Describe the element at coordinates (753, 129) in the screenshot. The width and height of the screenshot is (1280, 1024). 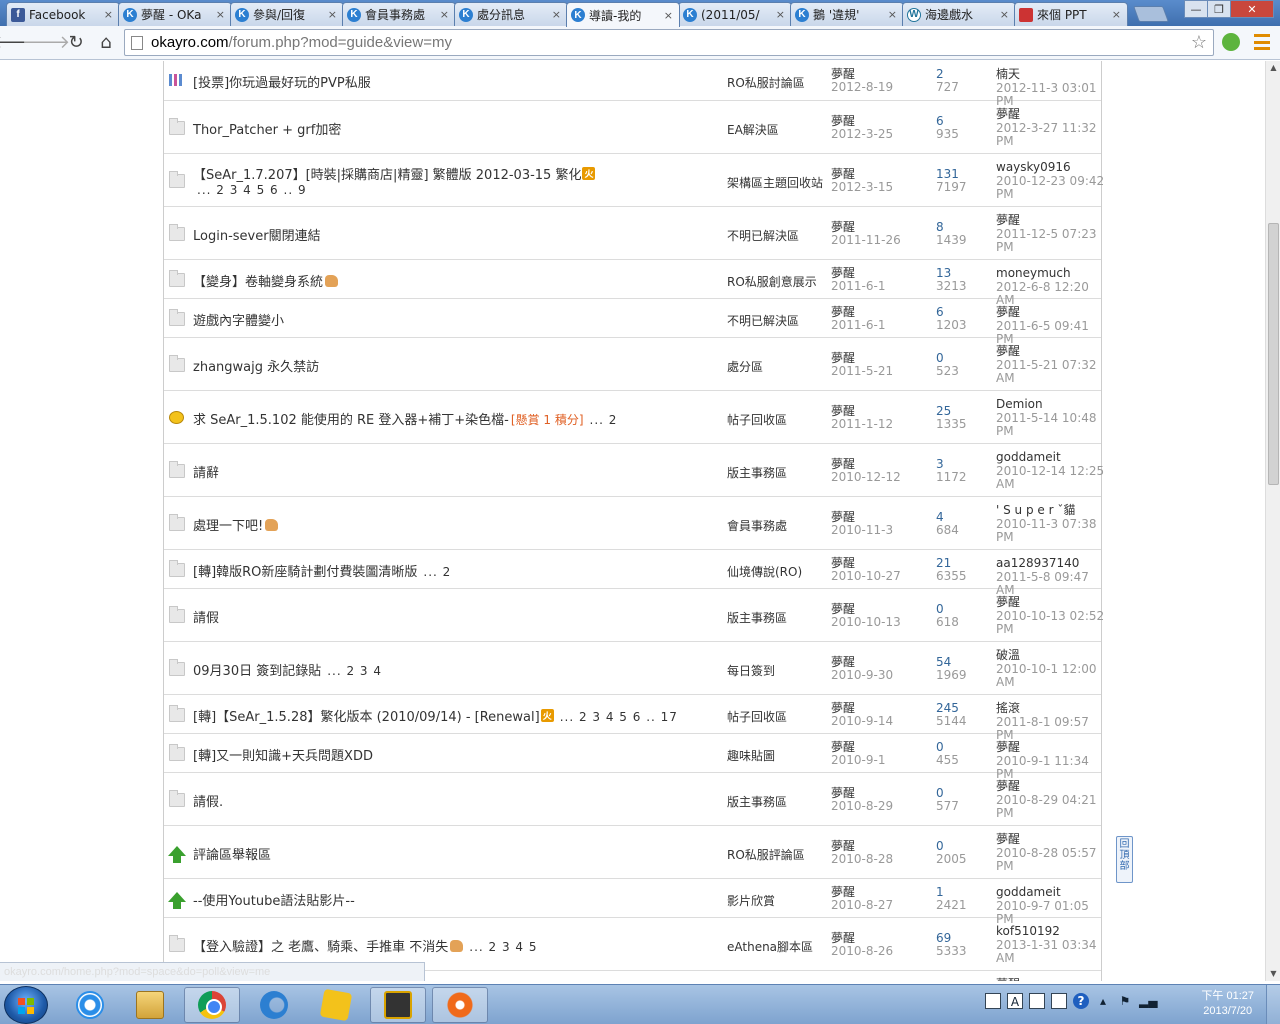
I see `thread-forum-link: EA解決區` at that location.